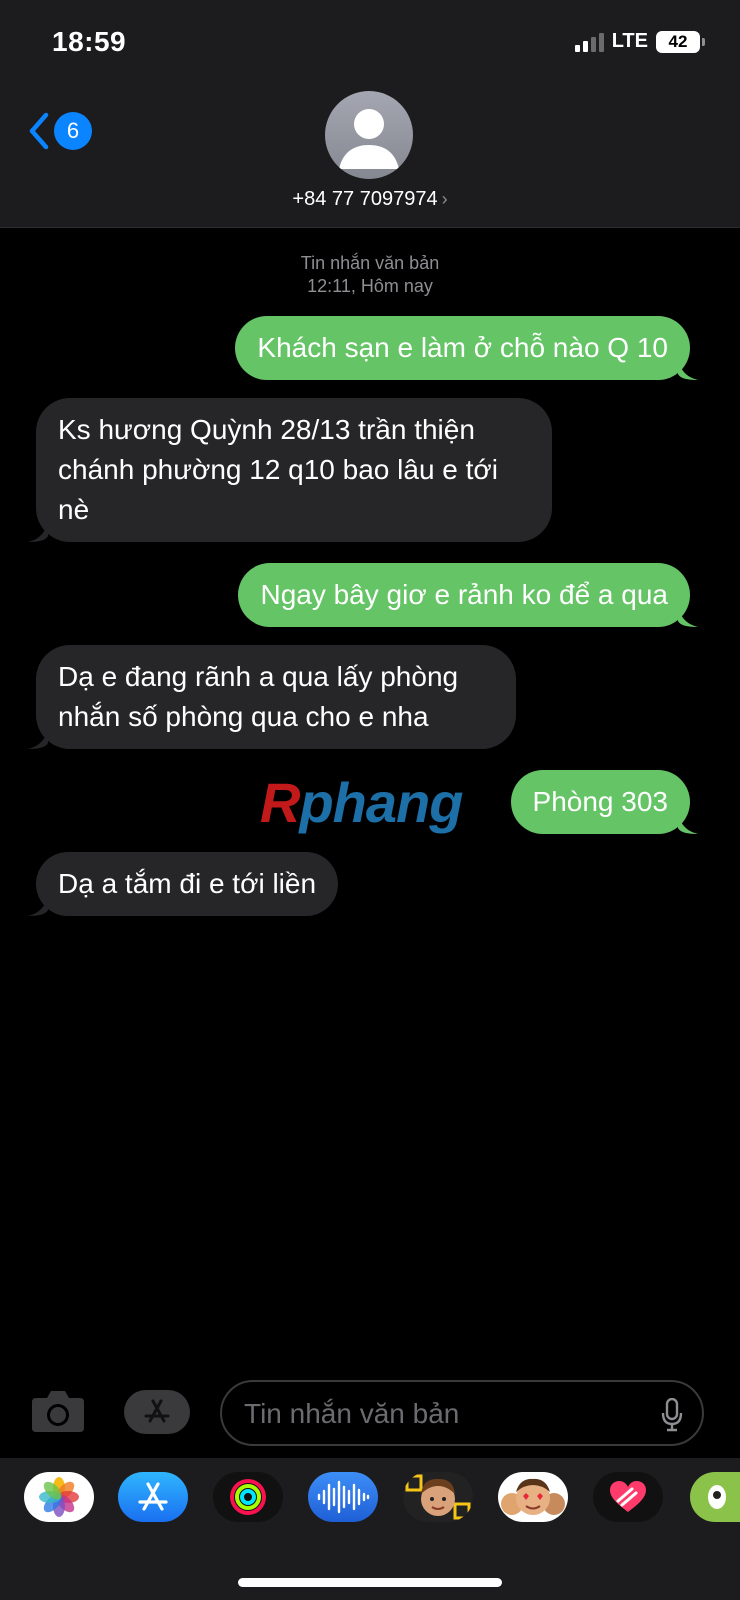 This screenshot has width=740, height=1600. I want to click on message-bubble-outgoing: Ngay bây giơ e rảnh ko để a qua, so click(468, 595).